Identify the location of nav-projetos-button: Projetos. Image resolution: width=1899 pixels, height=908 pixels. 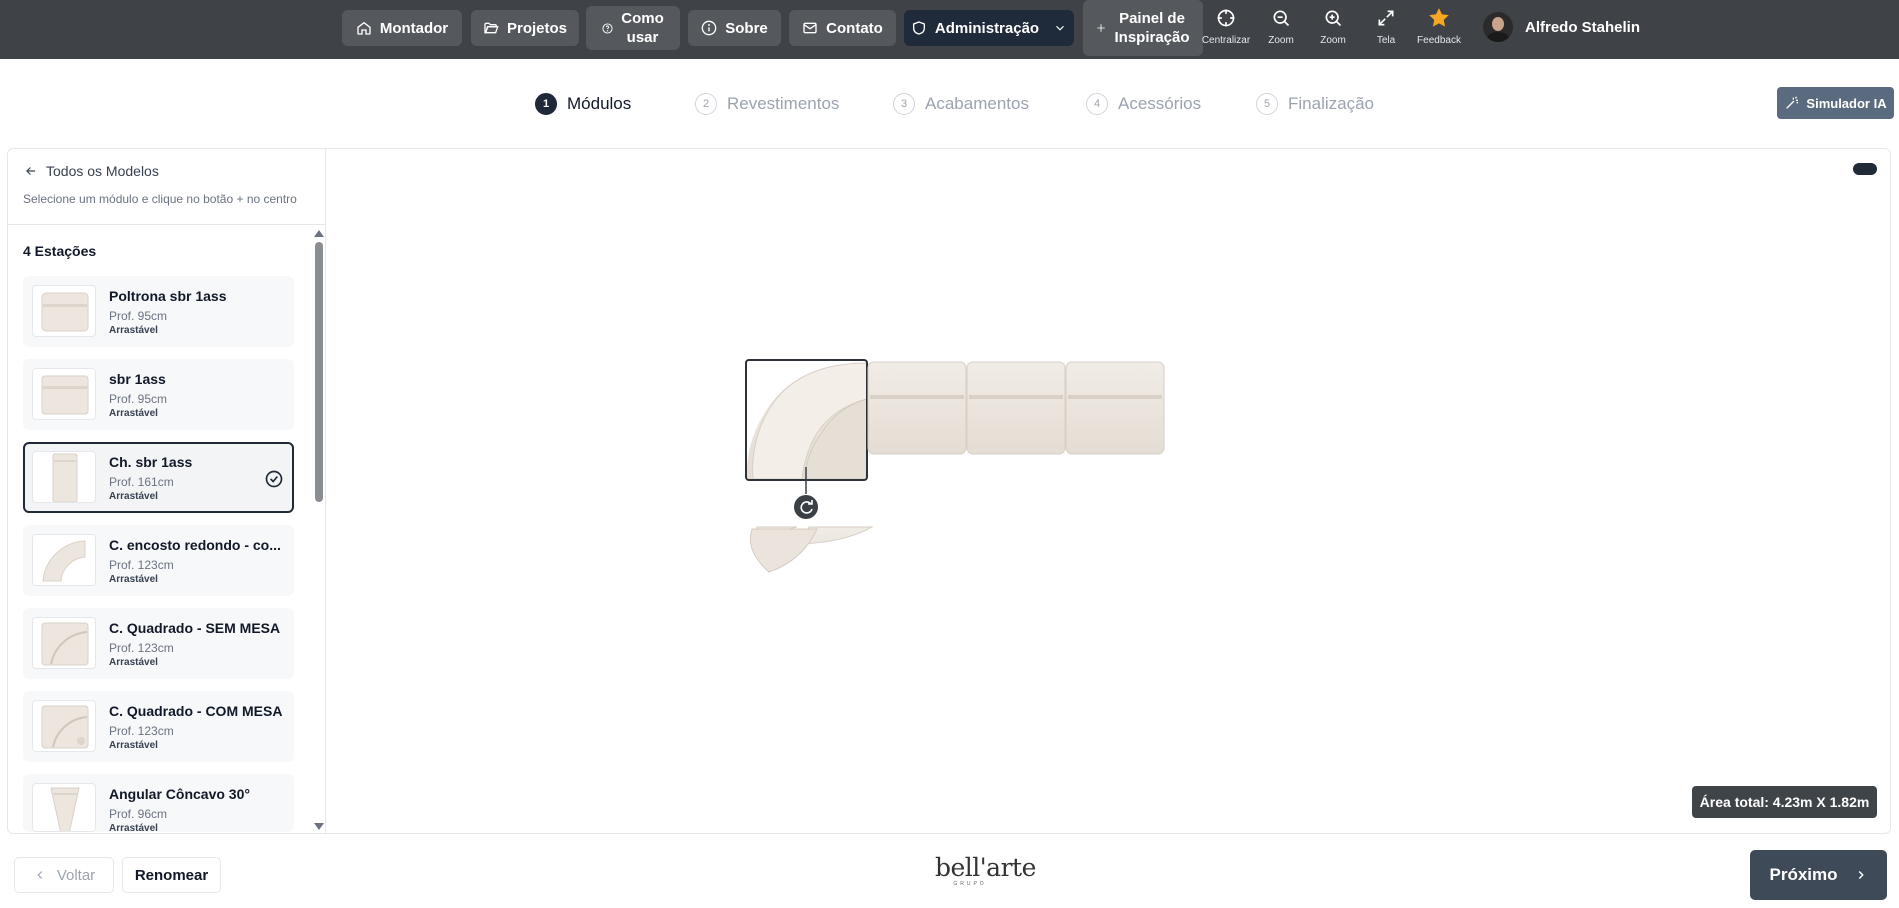
(525, 28).